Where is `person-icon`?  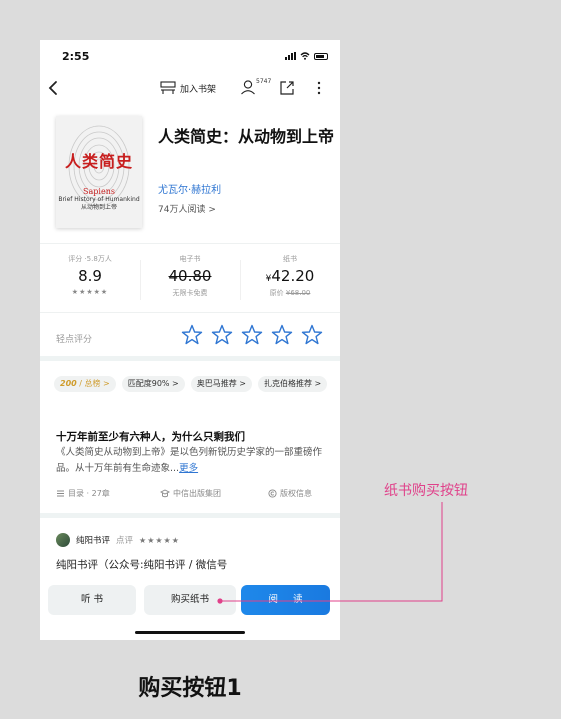 person-icon is located at coordinates (248, 87).